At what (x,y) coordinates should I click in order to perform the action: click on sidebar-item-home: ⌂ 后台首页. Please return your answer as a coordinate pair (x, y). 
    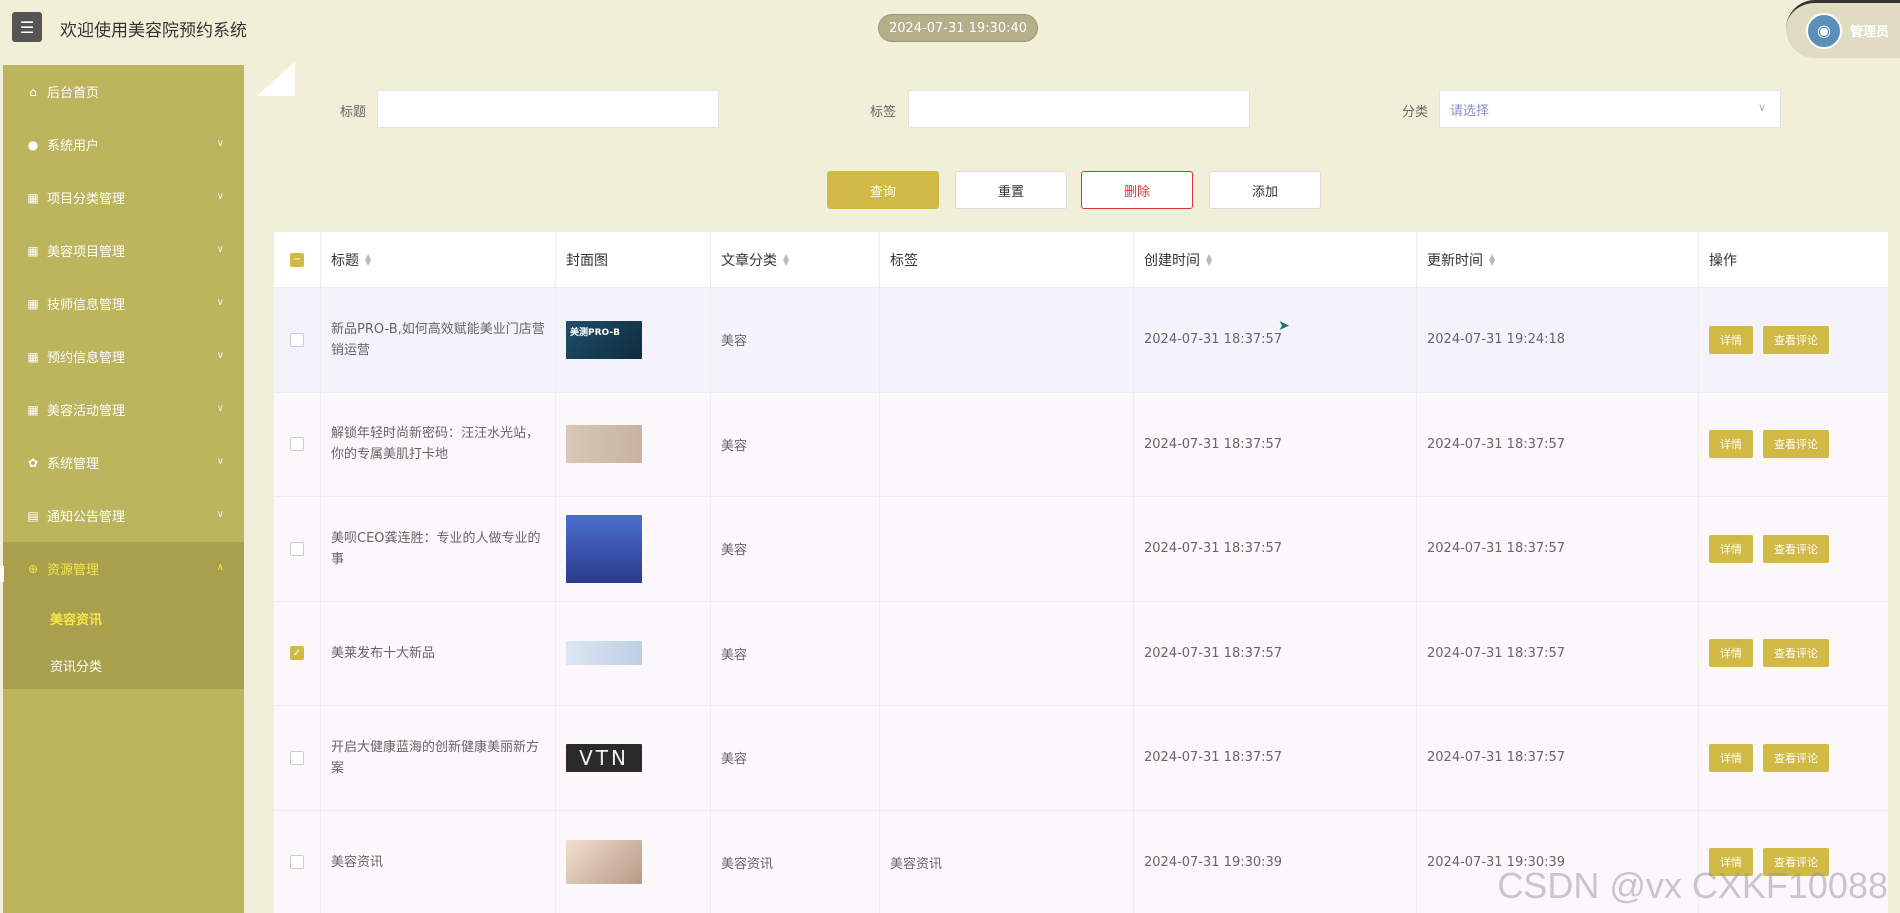
    Looking at the image, I should click on (123, 91).